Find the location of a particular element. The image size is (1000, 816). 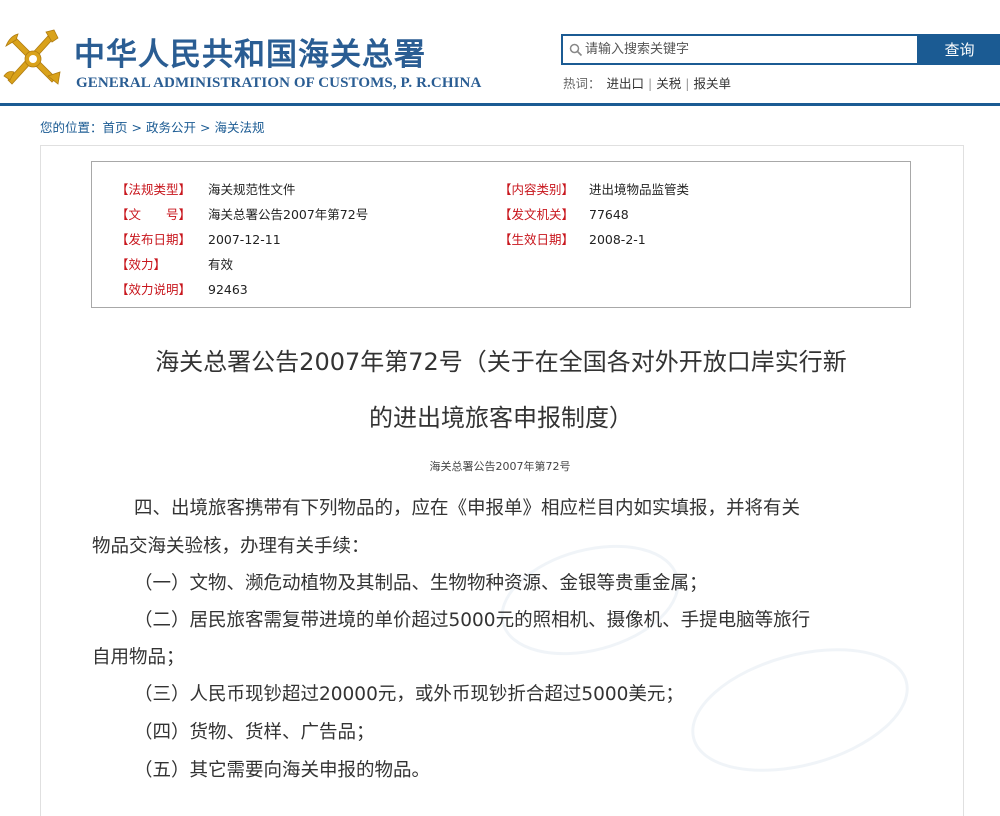

meta-issuer: 【发文机关】 77648 is located at coordinates (564, 213).